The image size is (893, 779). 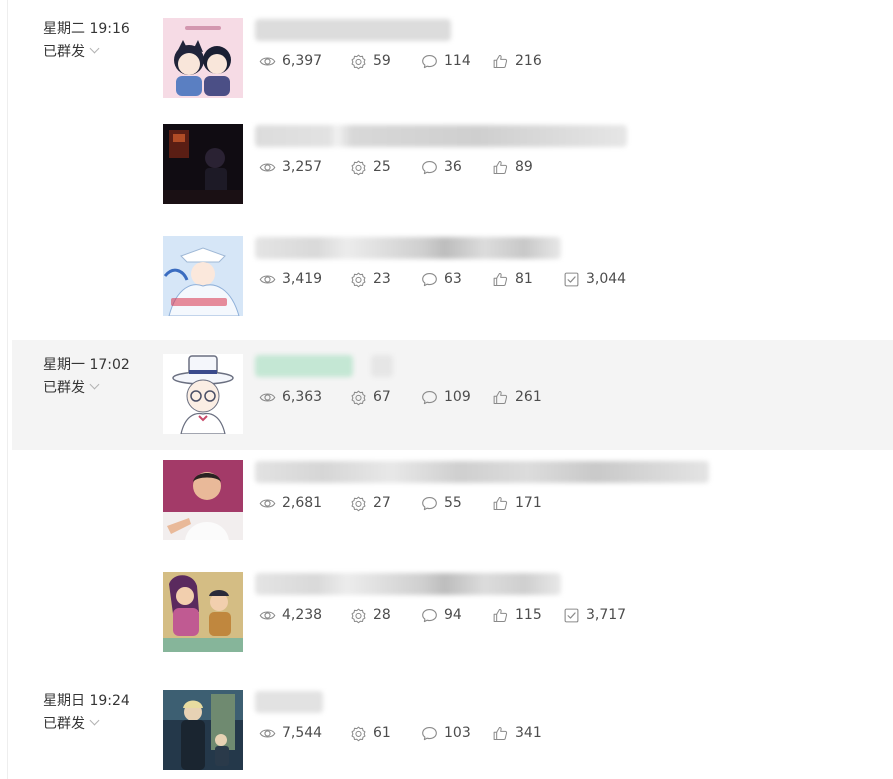 I want to click on article-row: 6,363 67 109 261, so click(x=523, y=394).